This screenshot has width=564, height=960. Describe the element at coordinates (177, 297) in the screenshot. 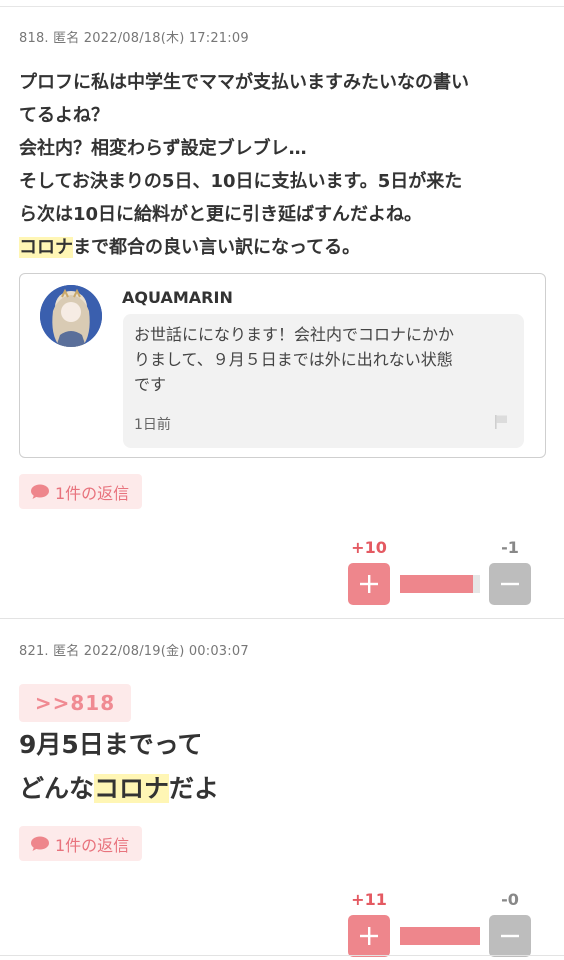

I see `quote-author-name: AQUAMARIN` at that location.